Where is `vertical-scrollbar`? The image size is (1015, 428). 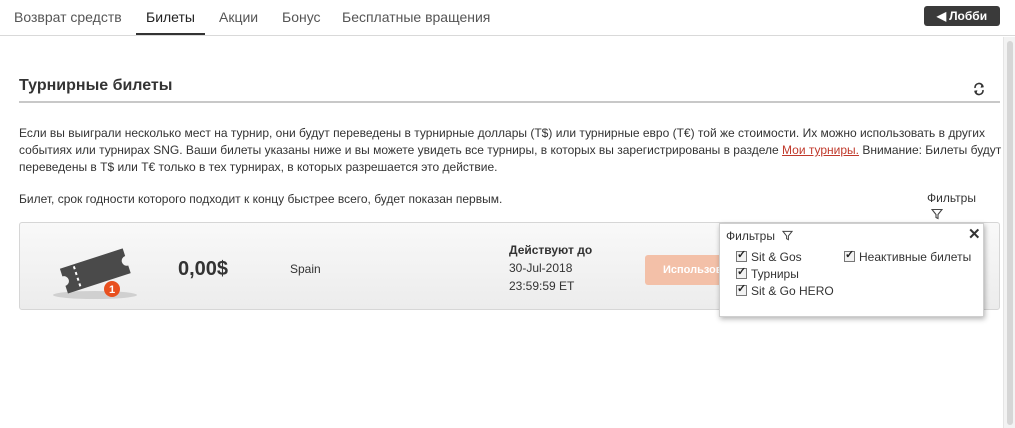
vertical-scrollbar is located at coordinates (1009, 232).